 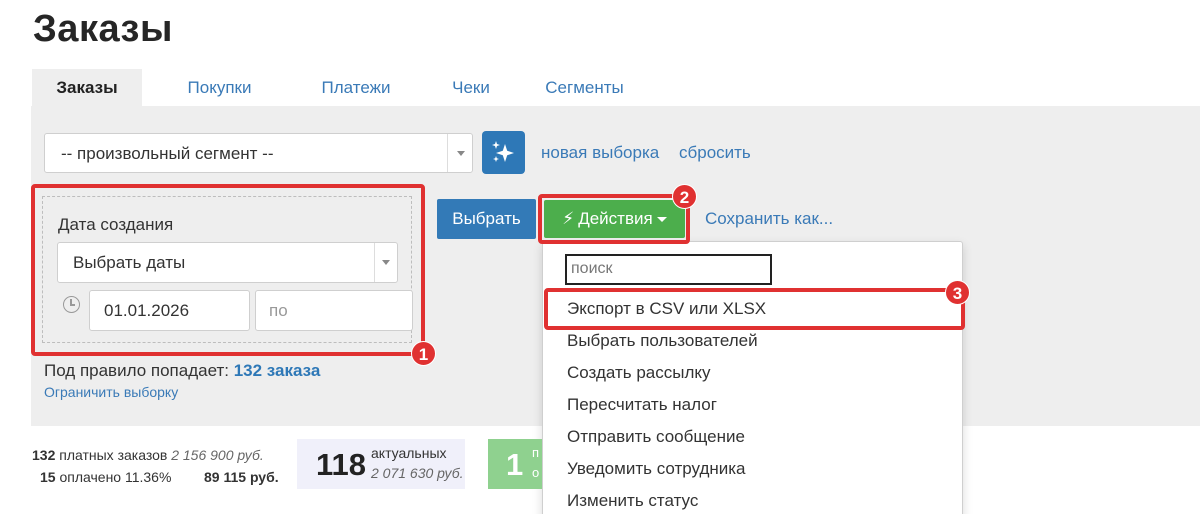 I want to click on paid-sum: 2 156 900 руб., so click(x=217, y=455).